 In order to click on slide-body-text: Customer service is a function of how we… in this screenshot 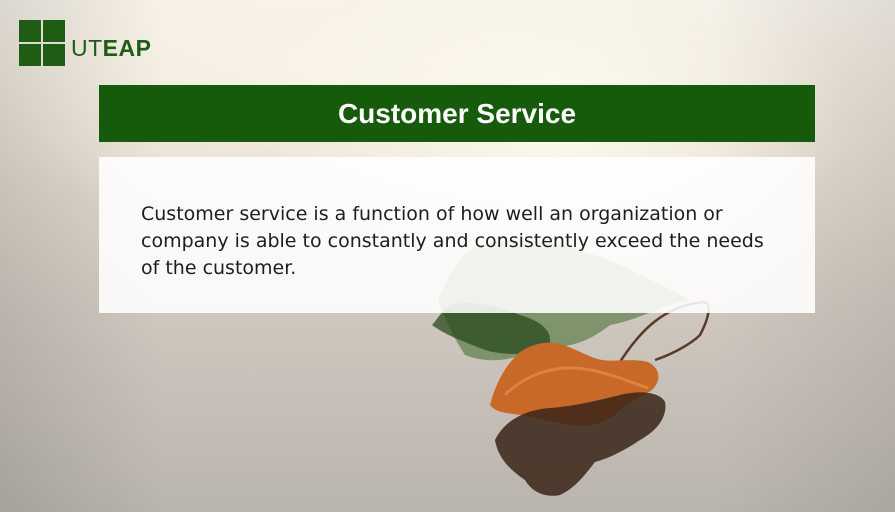, I will do `click(452, 241)`.